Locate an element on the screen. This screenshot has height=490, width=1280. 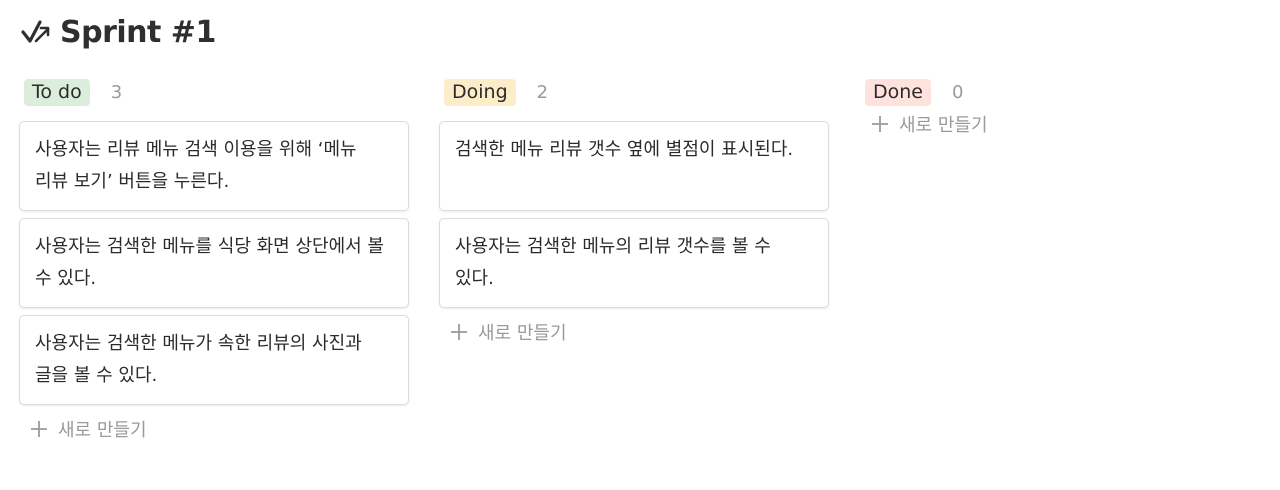
count-done: 0 is located at coordinates (958, 92).